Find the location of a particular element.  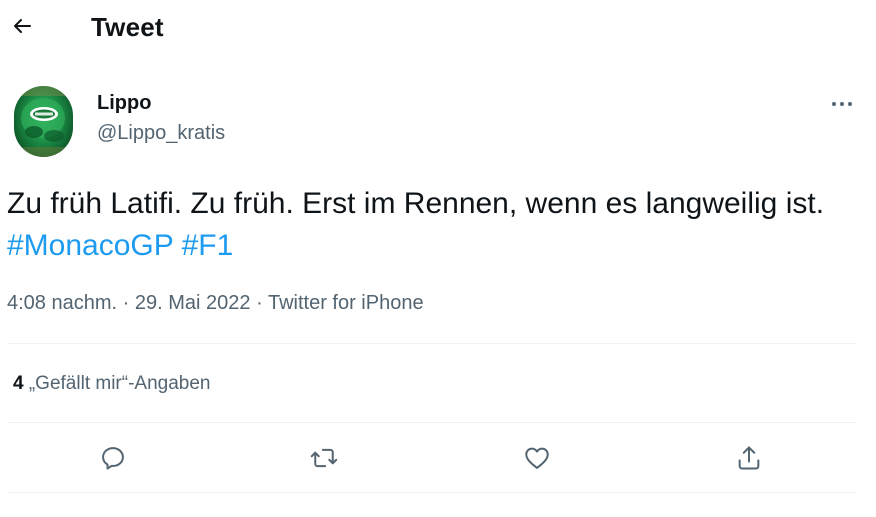

share-icon is located at coordinates (749, 458).